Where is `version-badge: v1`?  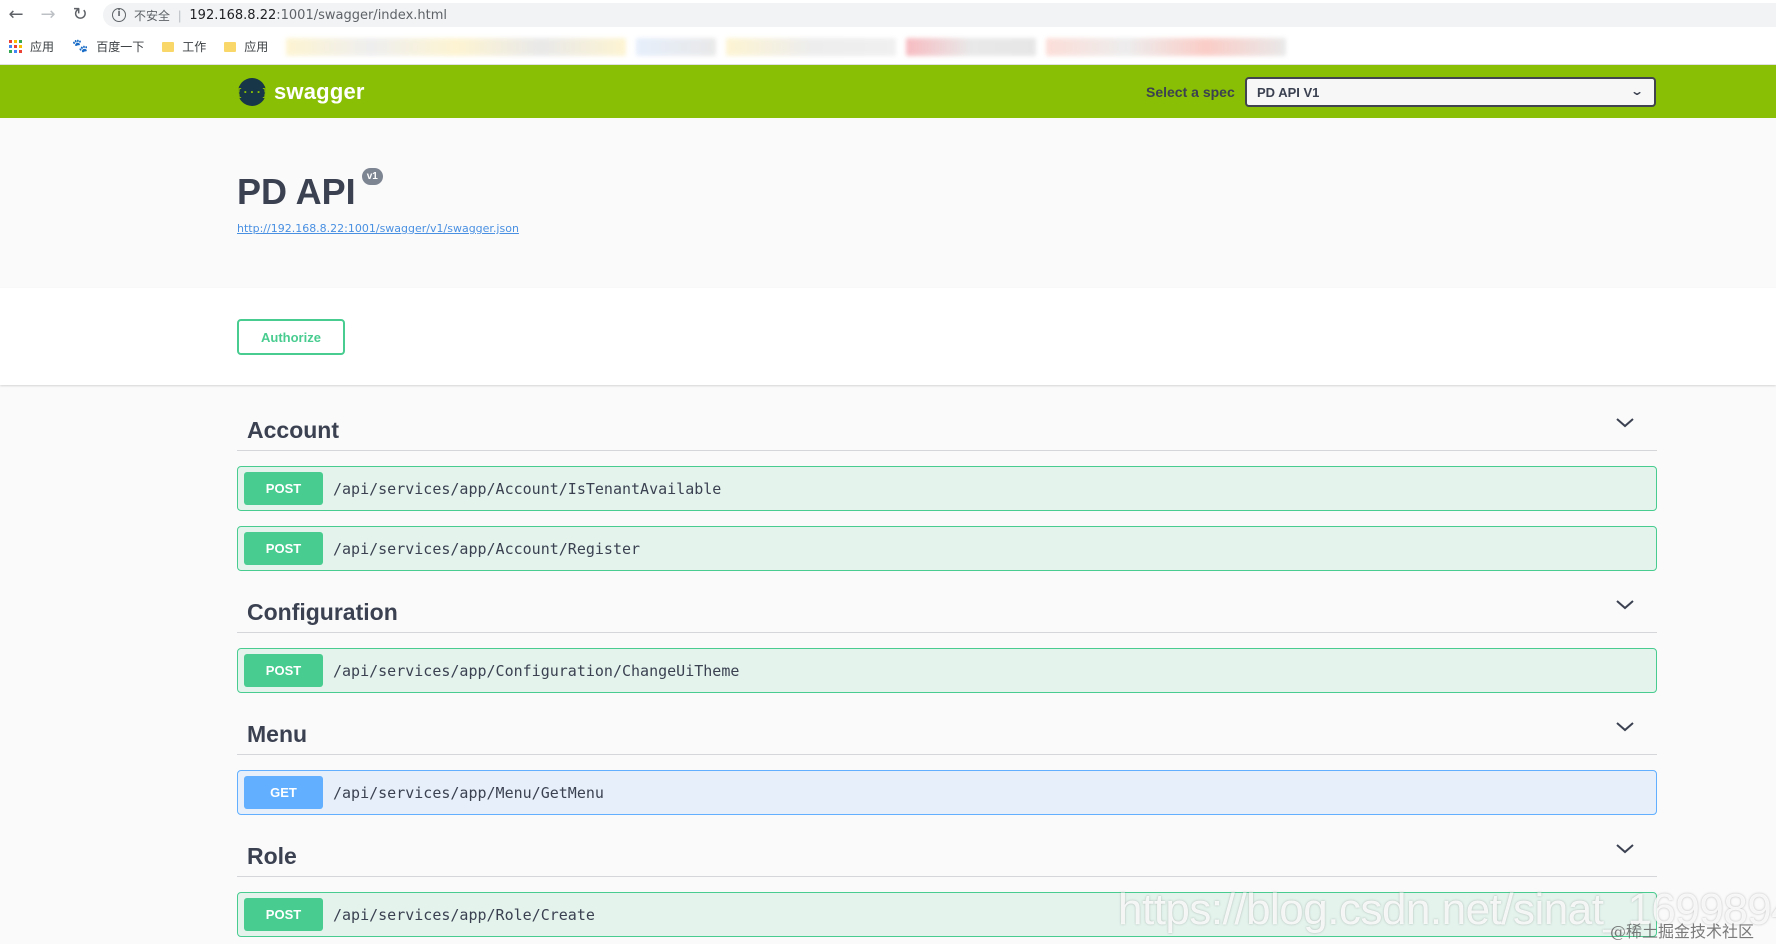
version-badge: v1 is located at coordinates (372, 176).